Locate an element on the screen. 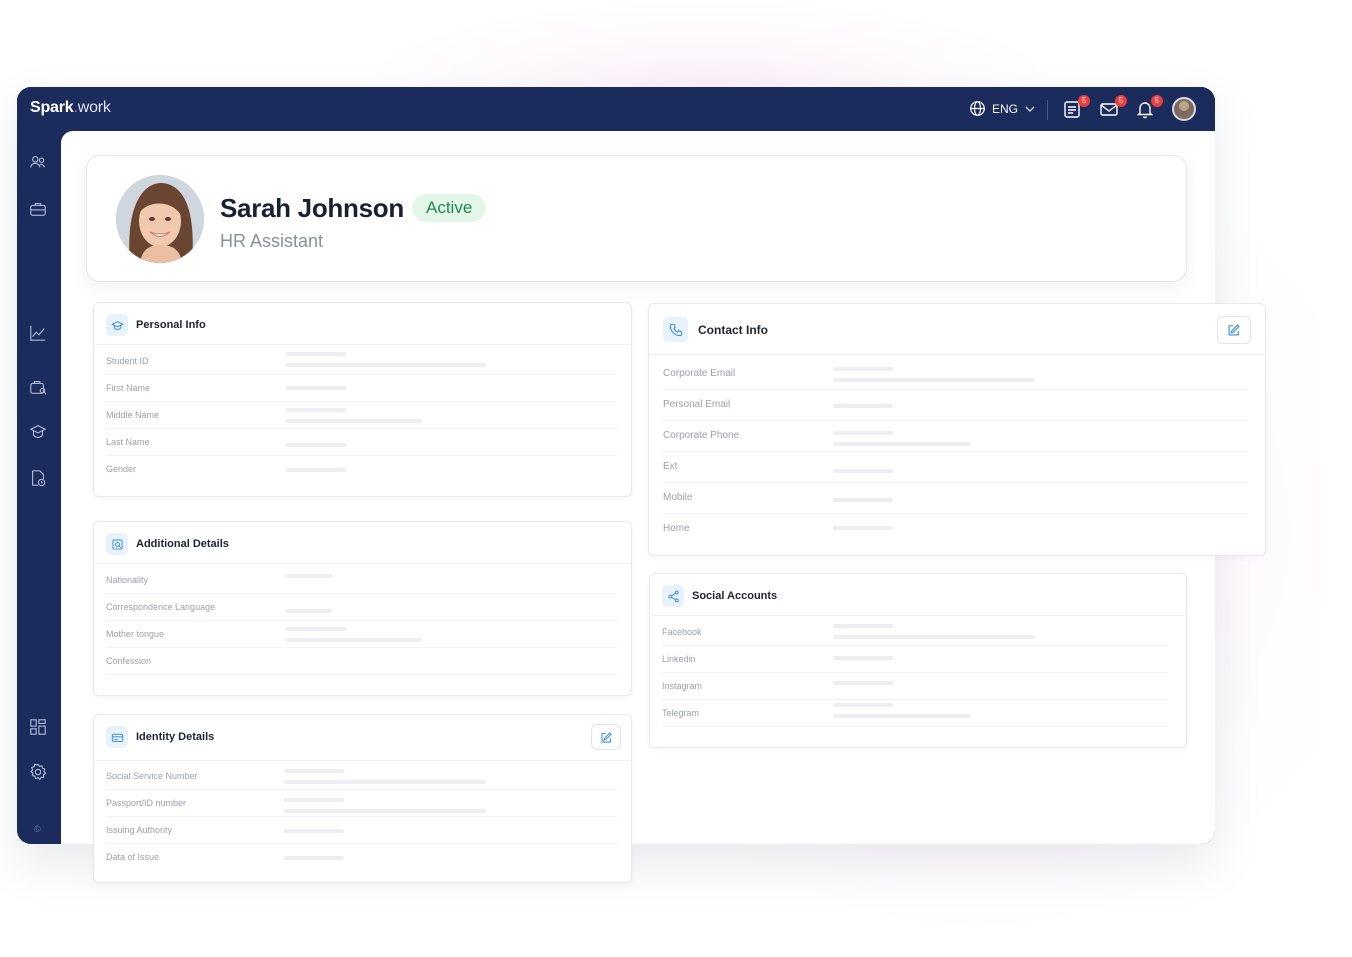 Image resolution: width=1352 pixels, height=957 pixels. profile-photo is located at coordinates (160, 219).